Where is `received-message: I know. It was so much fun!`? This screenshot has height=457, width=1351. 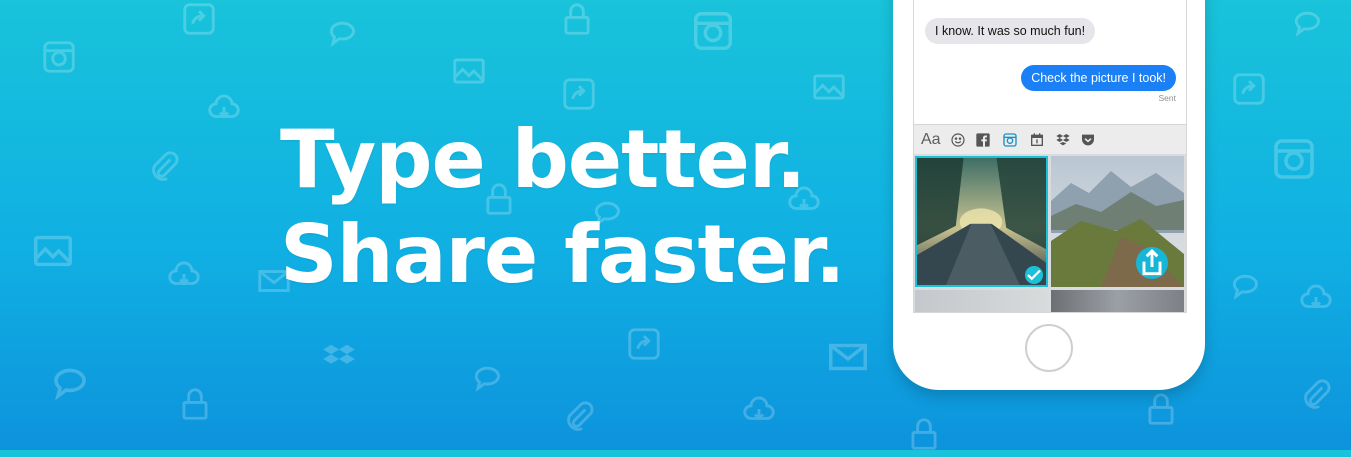 received-message: I know. It was so much fun! is located at coordinates (1010, 31).